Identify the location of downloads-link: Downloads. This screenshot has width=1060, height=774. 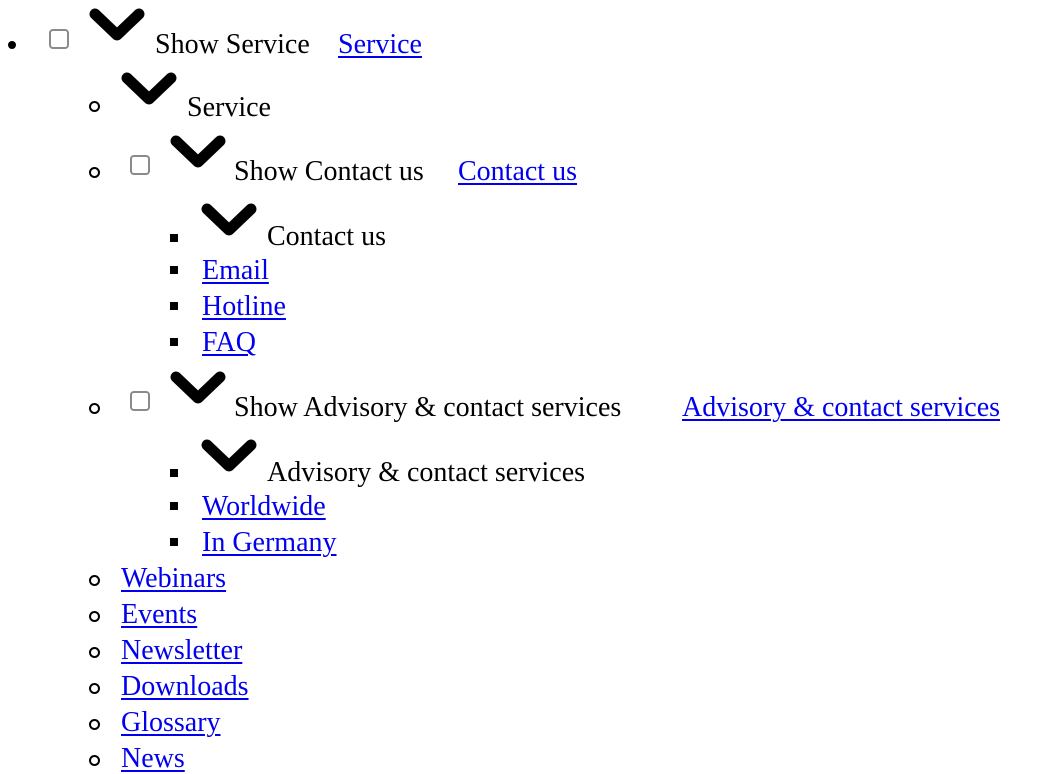
(185, 687).